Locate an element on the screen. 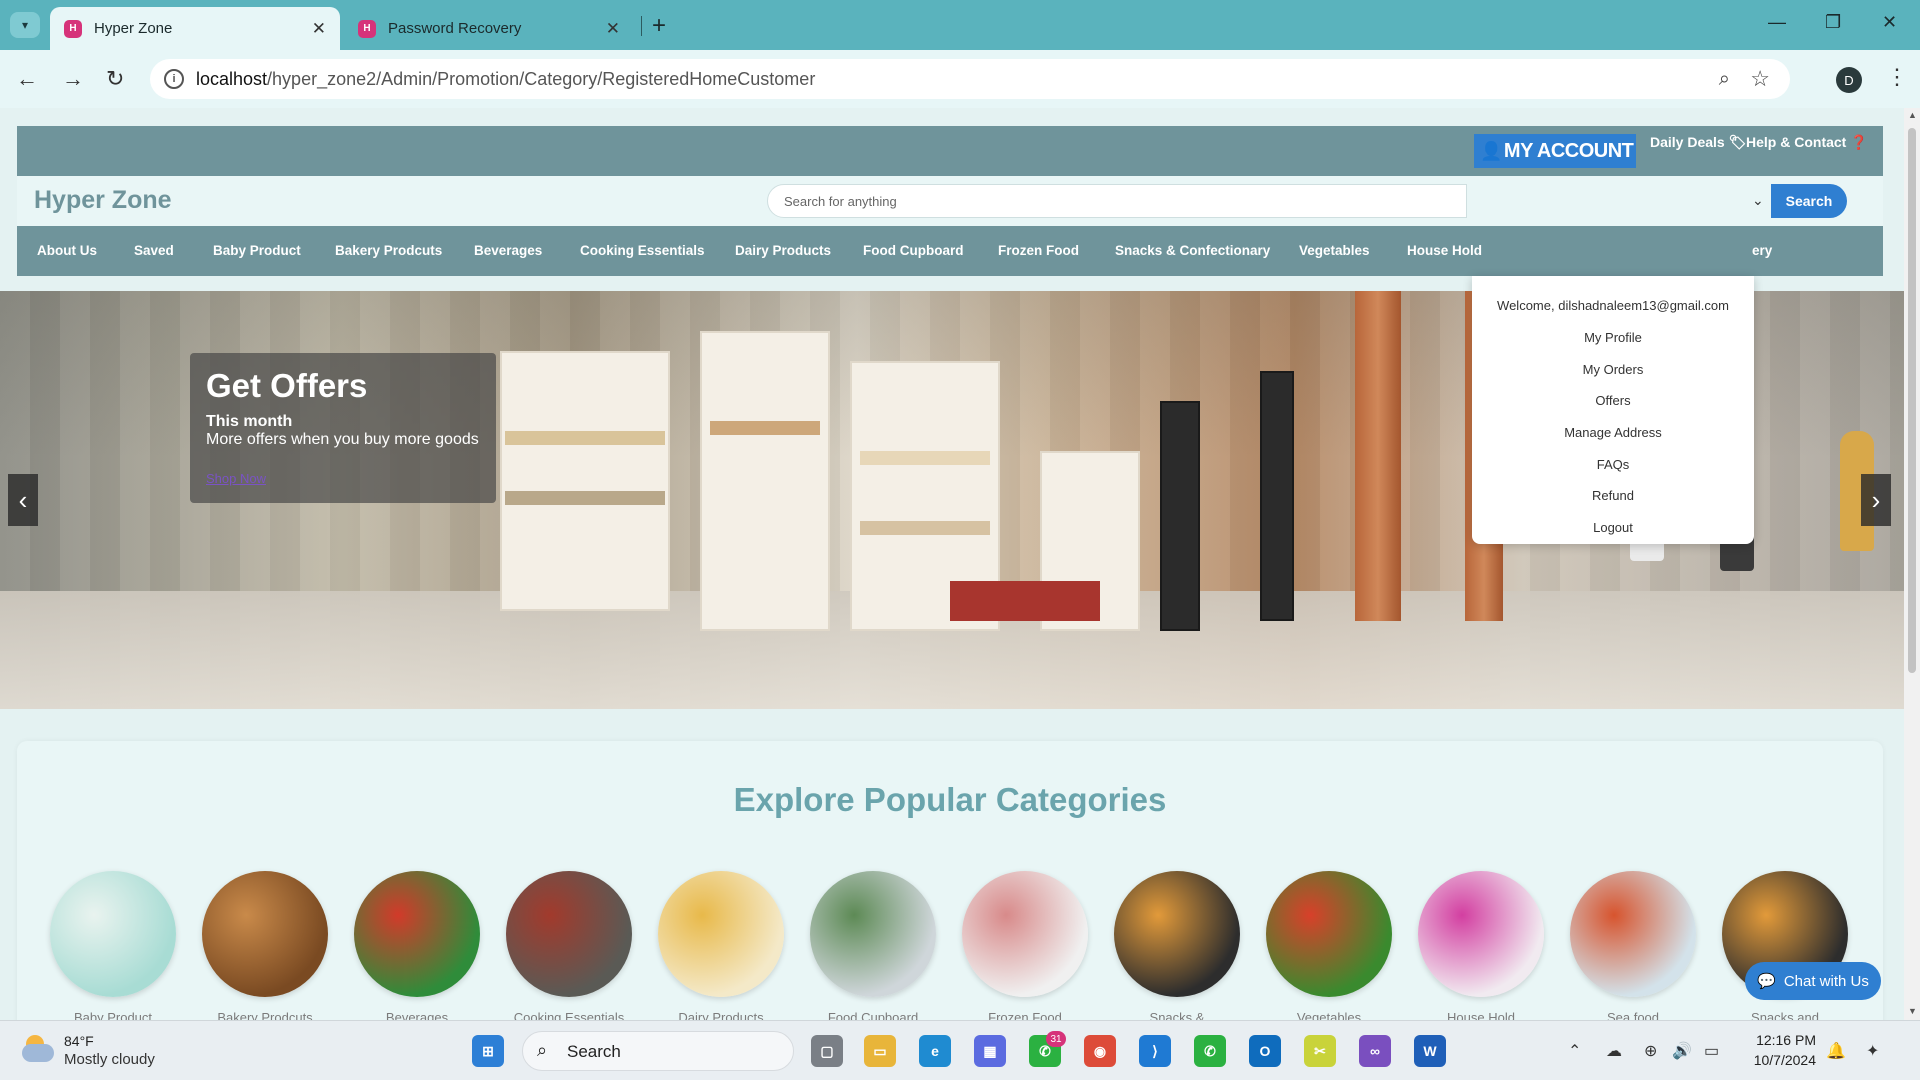 The width and height of the screenshot is (1920, 1080). menu-item-my-profile: My Profile is located at coordinates (1613, 337).